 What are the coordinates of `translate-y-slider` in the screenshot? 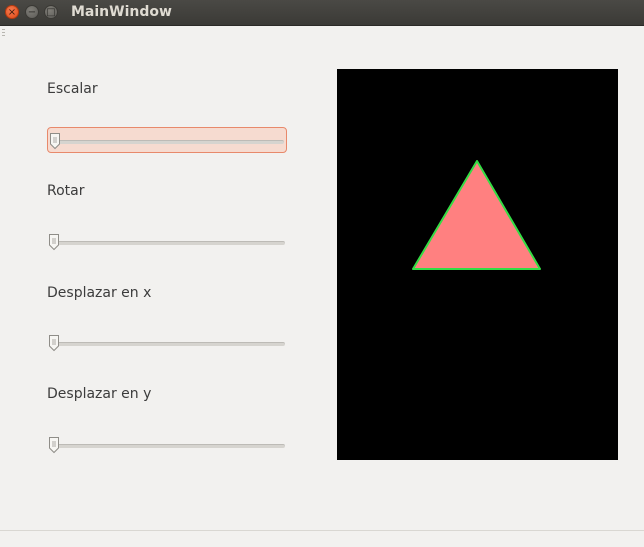 It's located at (167, 445).